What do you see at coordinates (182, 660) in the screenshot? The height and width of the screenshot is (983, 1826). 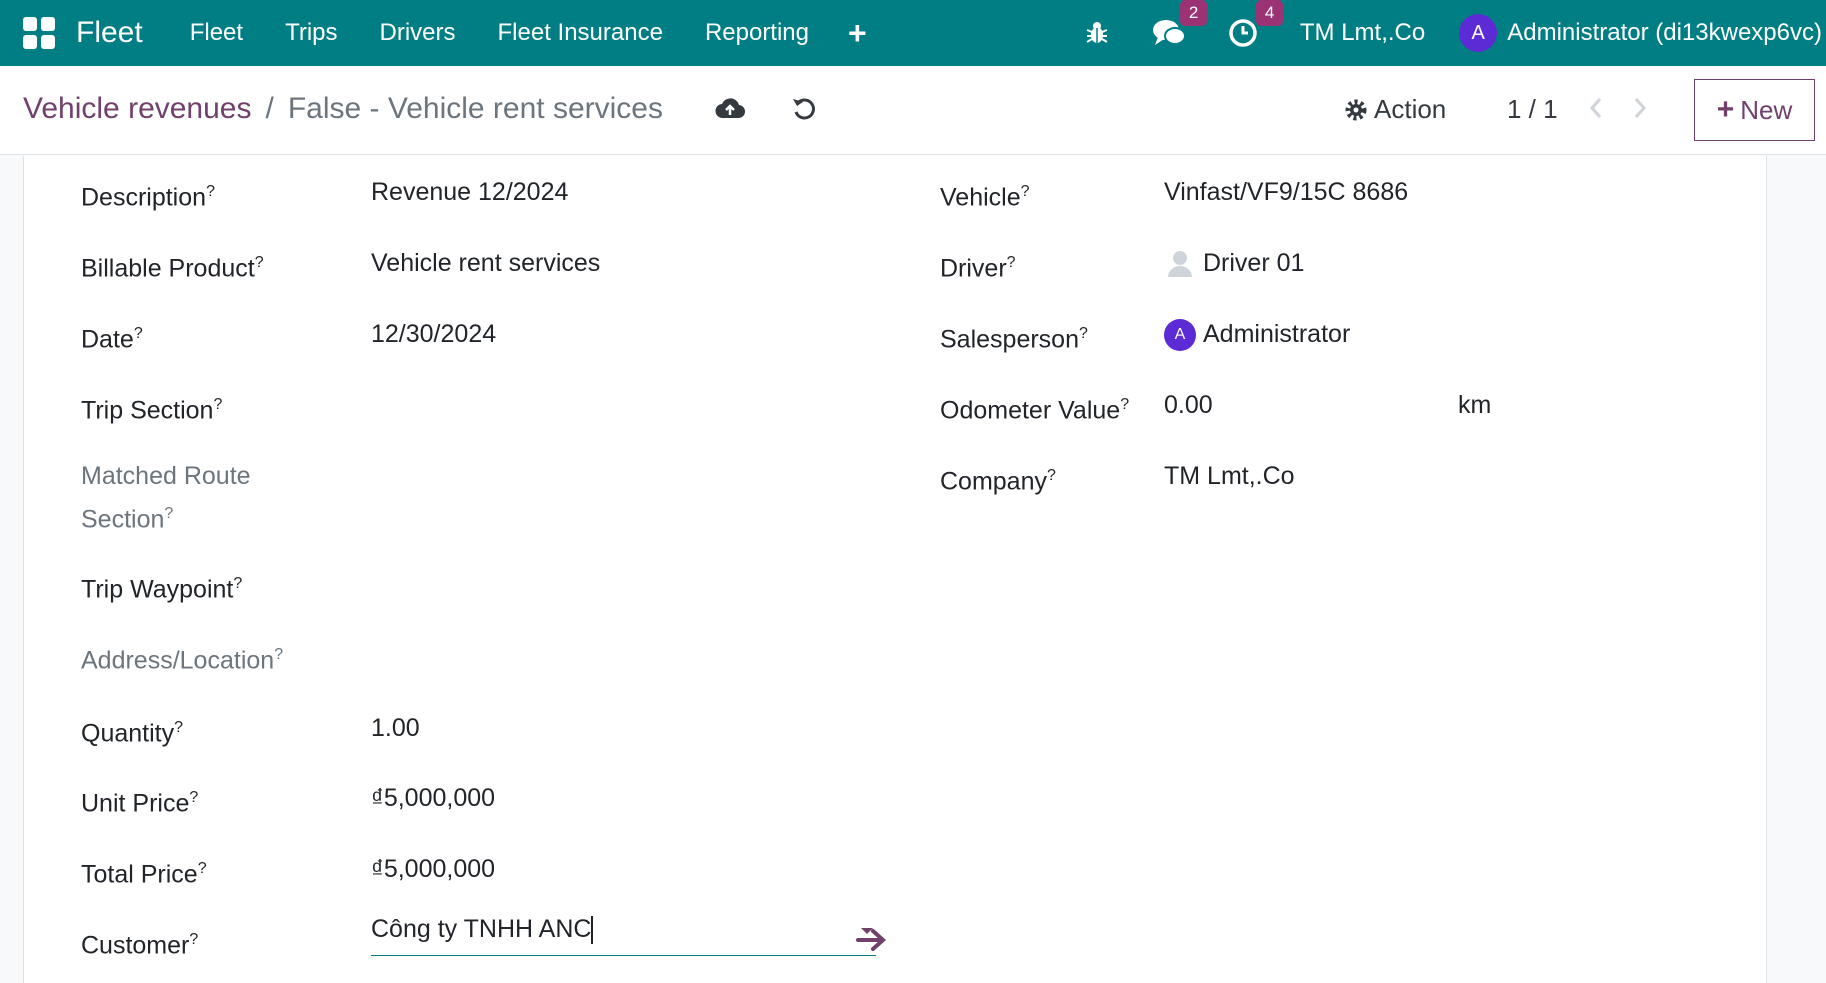 I see `address-location-label: Address/Location?` at bounding box center [182, 660].